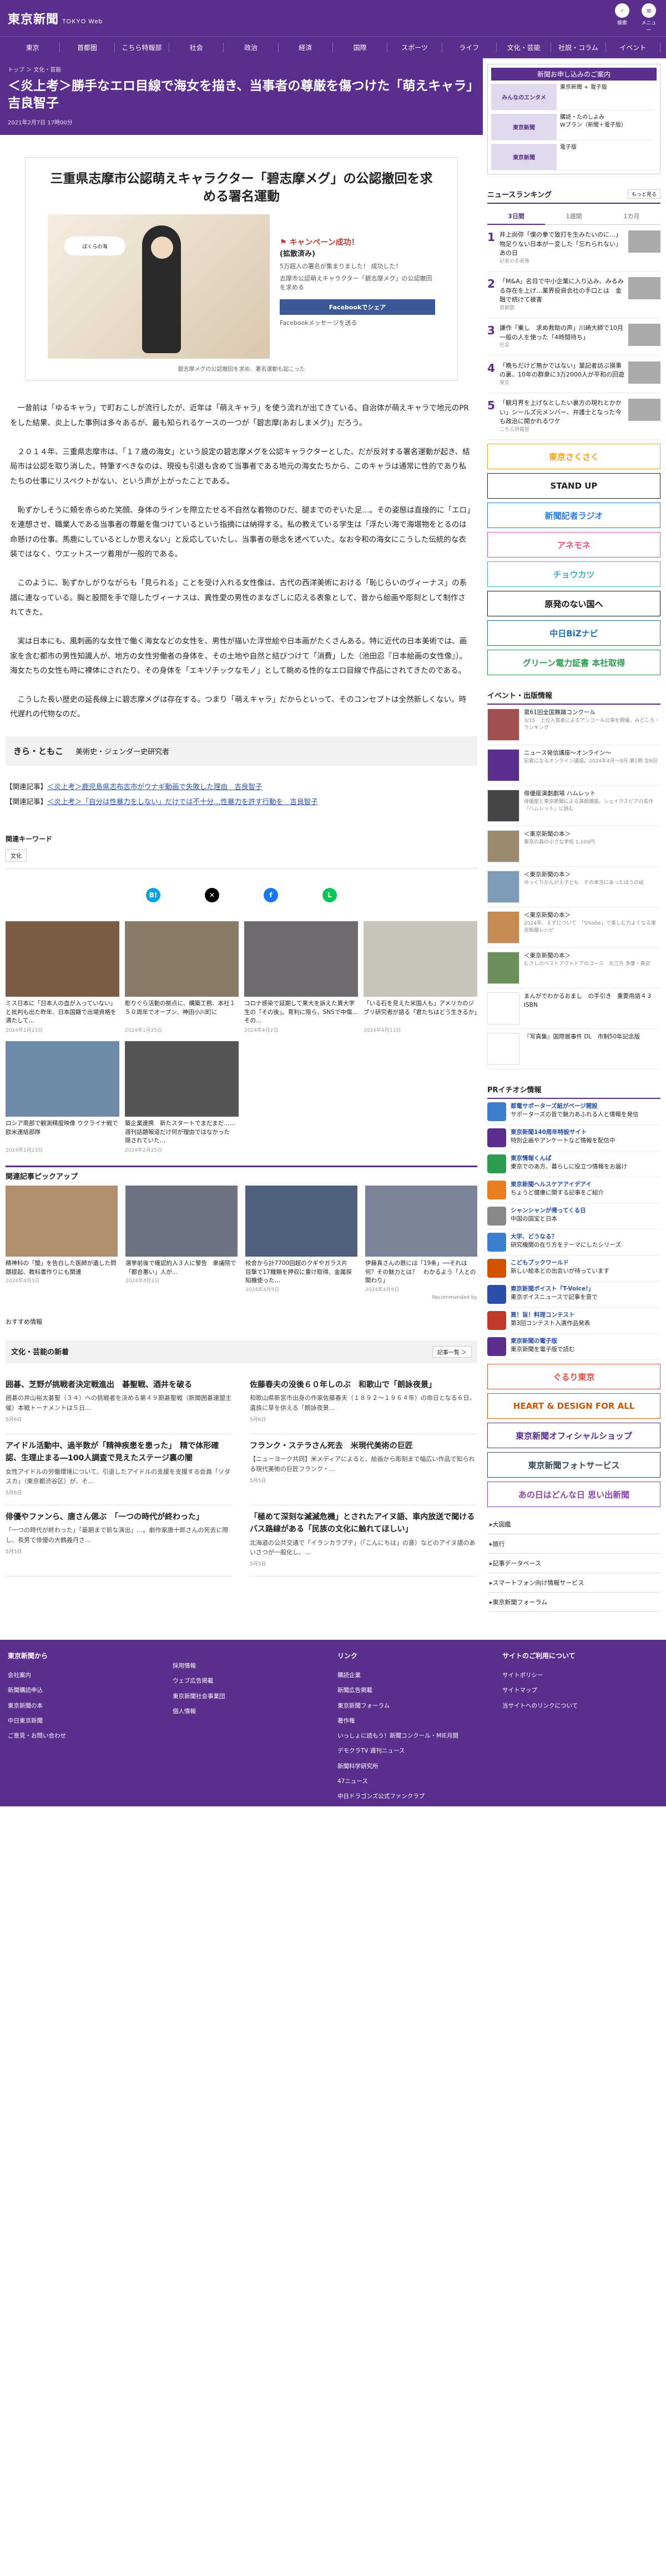  Describe the element at coordinates (153, 894) in the screenshot. I see `hatena-share-button: B!` at that location.